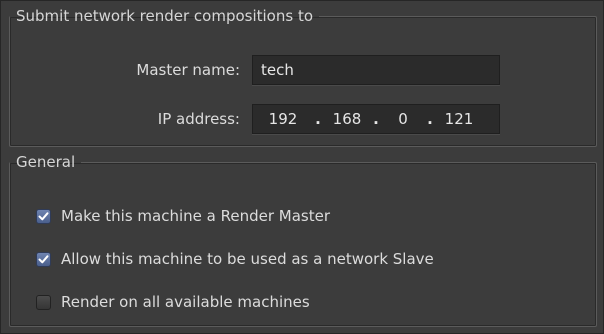 The width and height of the screenshot is (604, 334). Describe the element at coordinates (198, 119) in the screenshot. I see `ip-address-label: IP address:` at that location.